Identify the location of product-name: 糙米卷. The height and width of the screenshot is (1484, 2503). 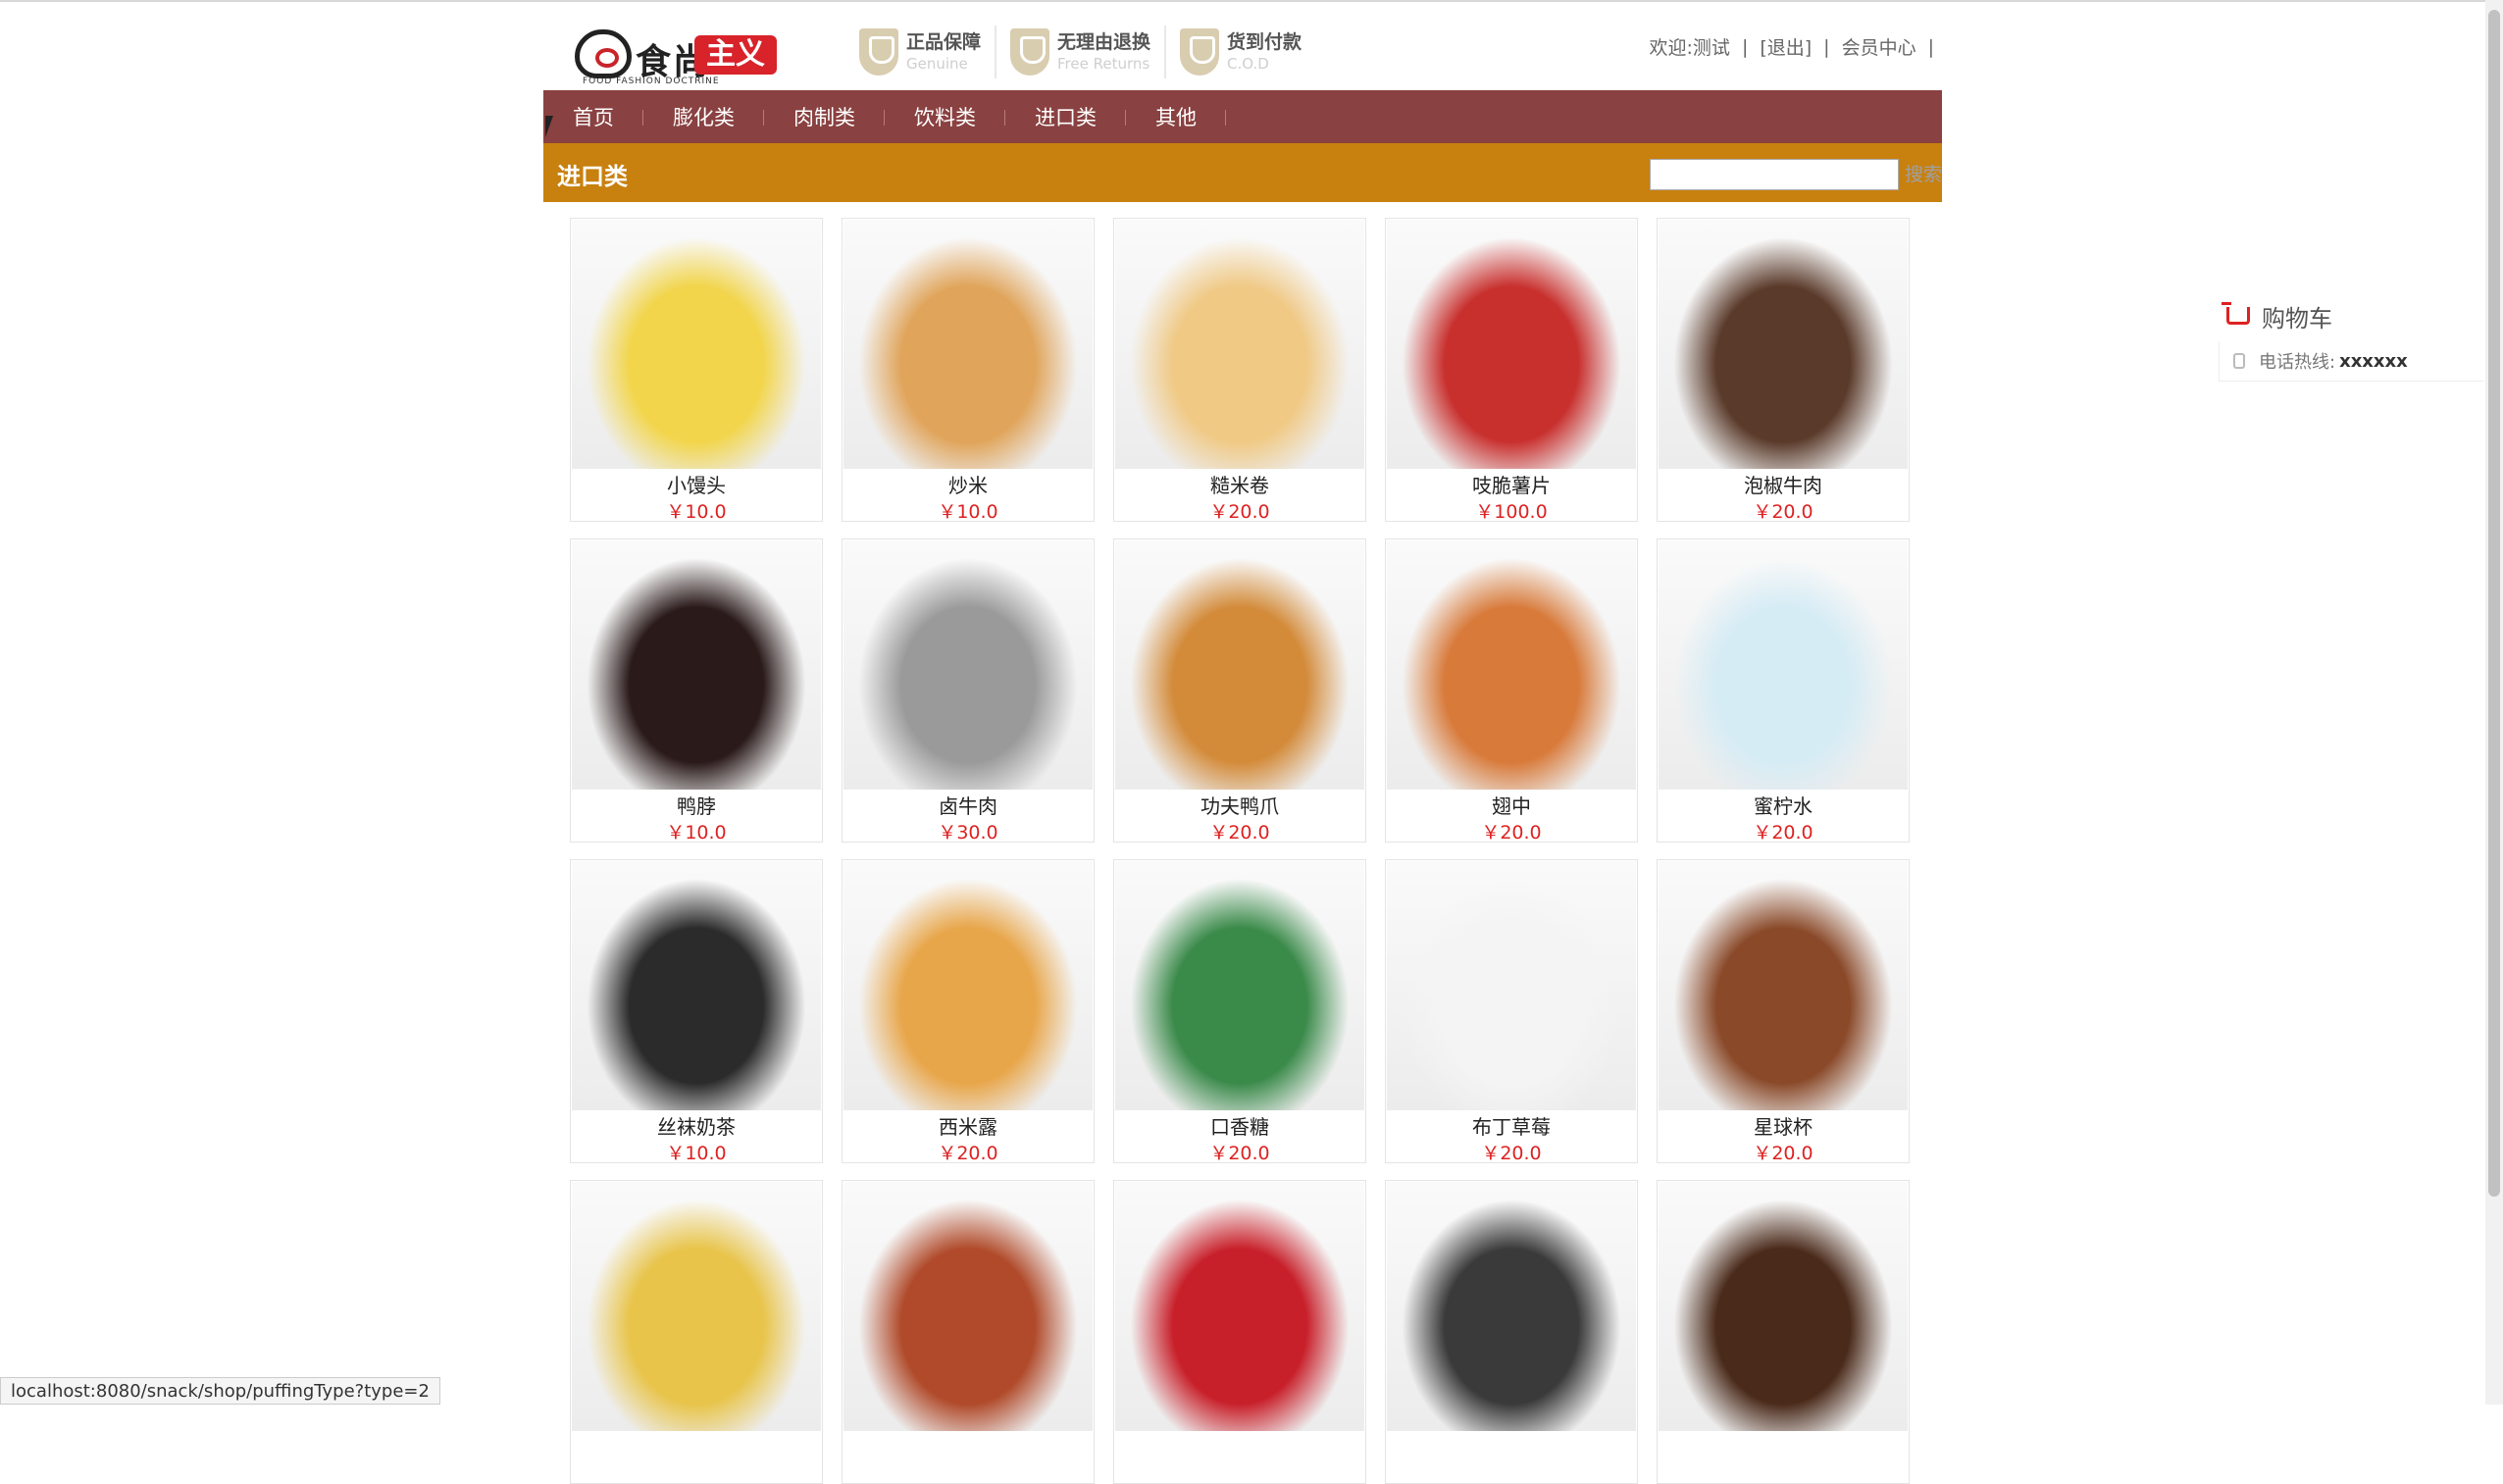
(1239, 484).